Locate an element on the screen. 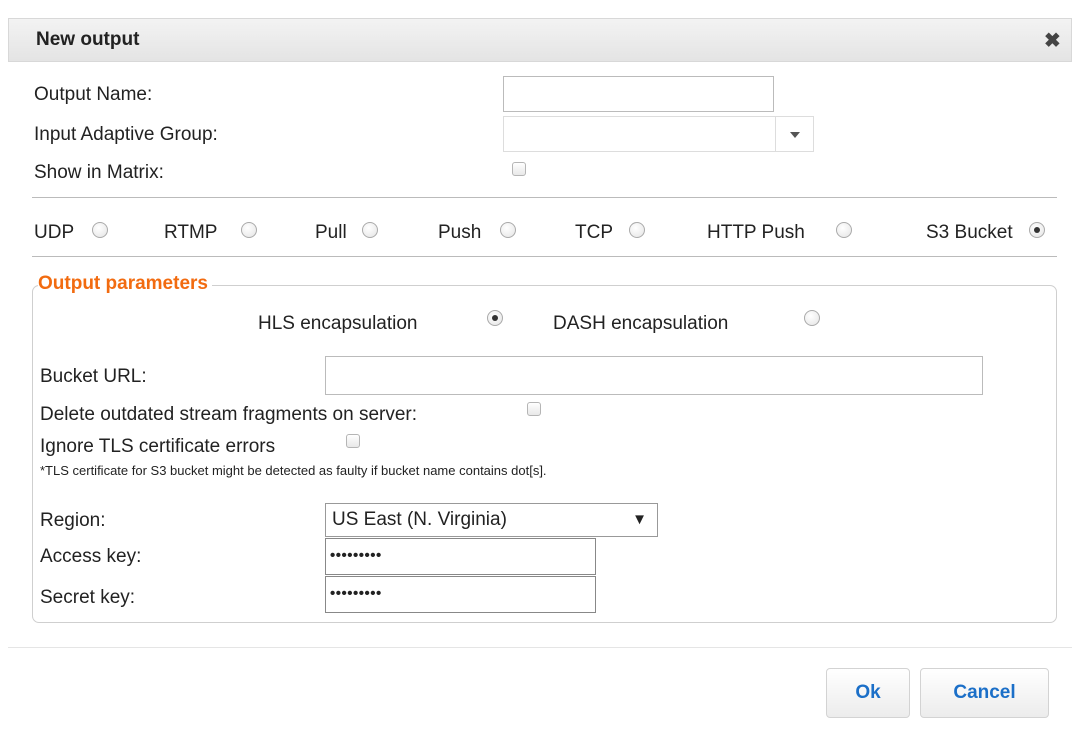  dialog-titlebar is located at coordinates (540, 40).